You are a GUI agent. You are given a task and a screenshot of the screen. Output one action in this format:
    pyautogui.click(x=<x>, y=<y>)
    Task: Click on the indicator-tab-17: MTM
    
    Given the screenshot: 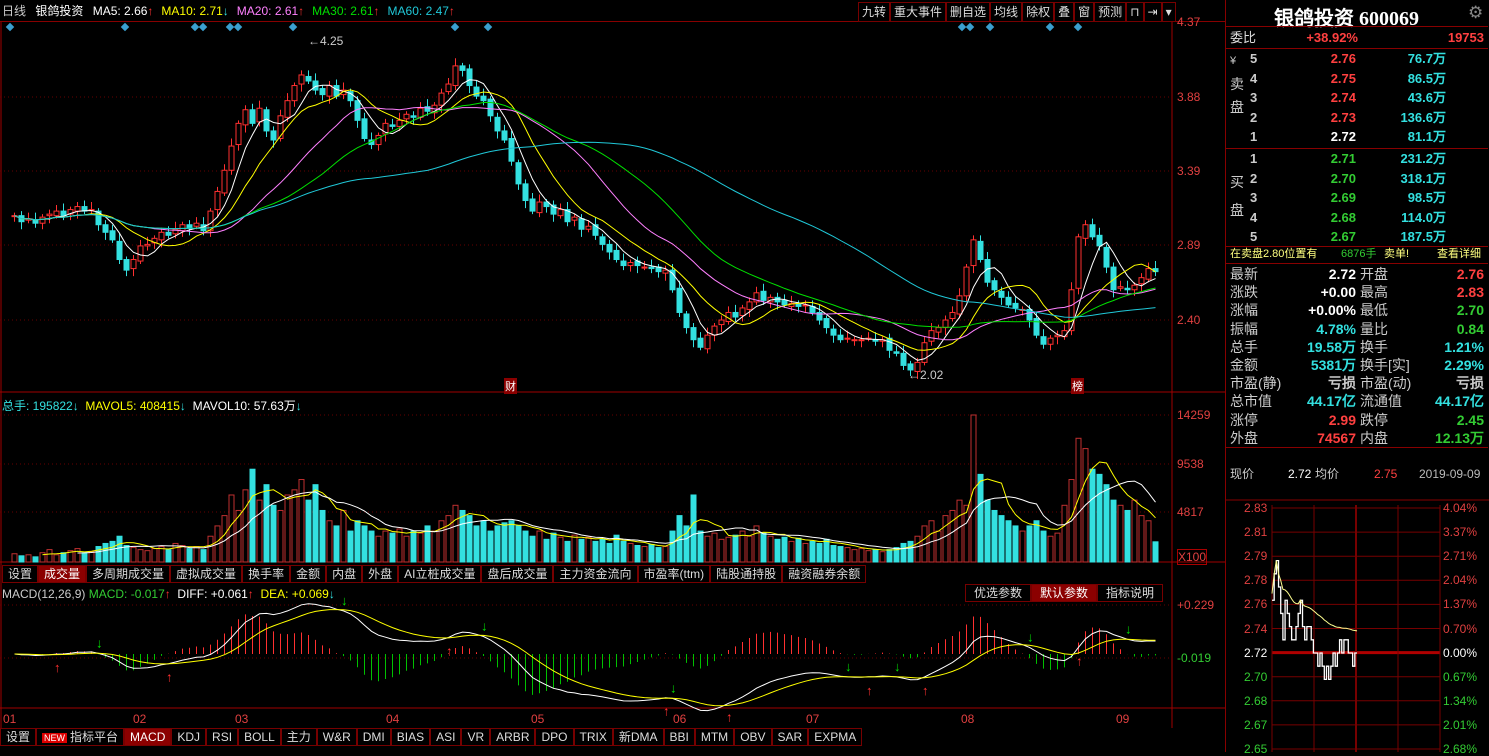 What is the action you would take?
    pyautogui.click(x=714, y=737)
    